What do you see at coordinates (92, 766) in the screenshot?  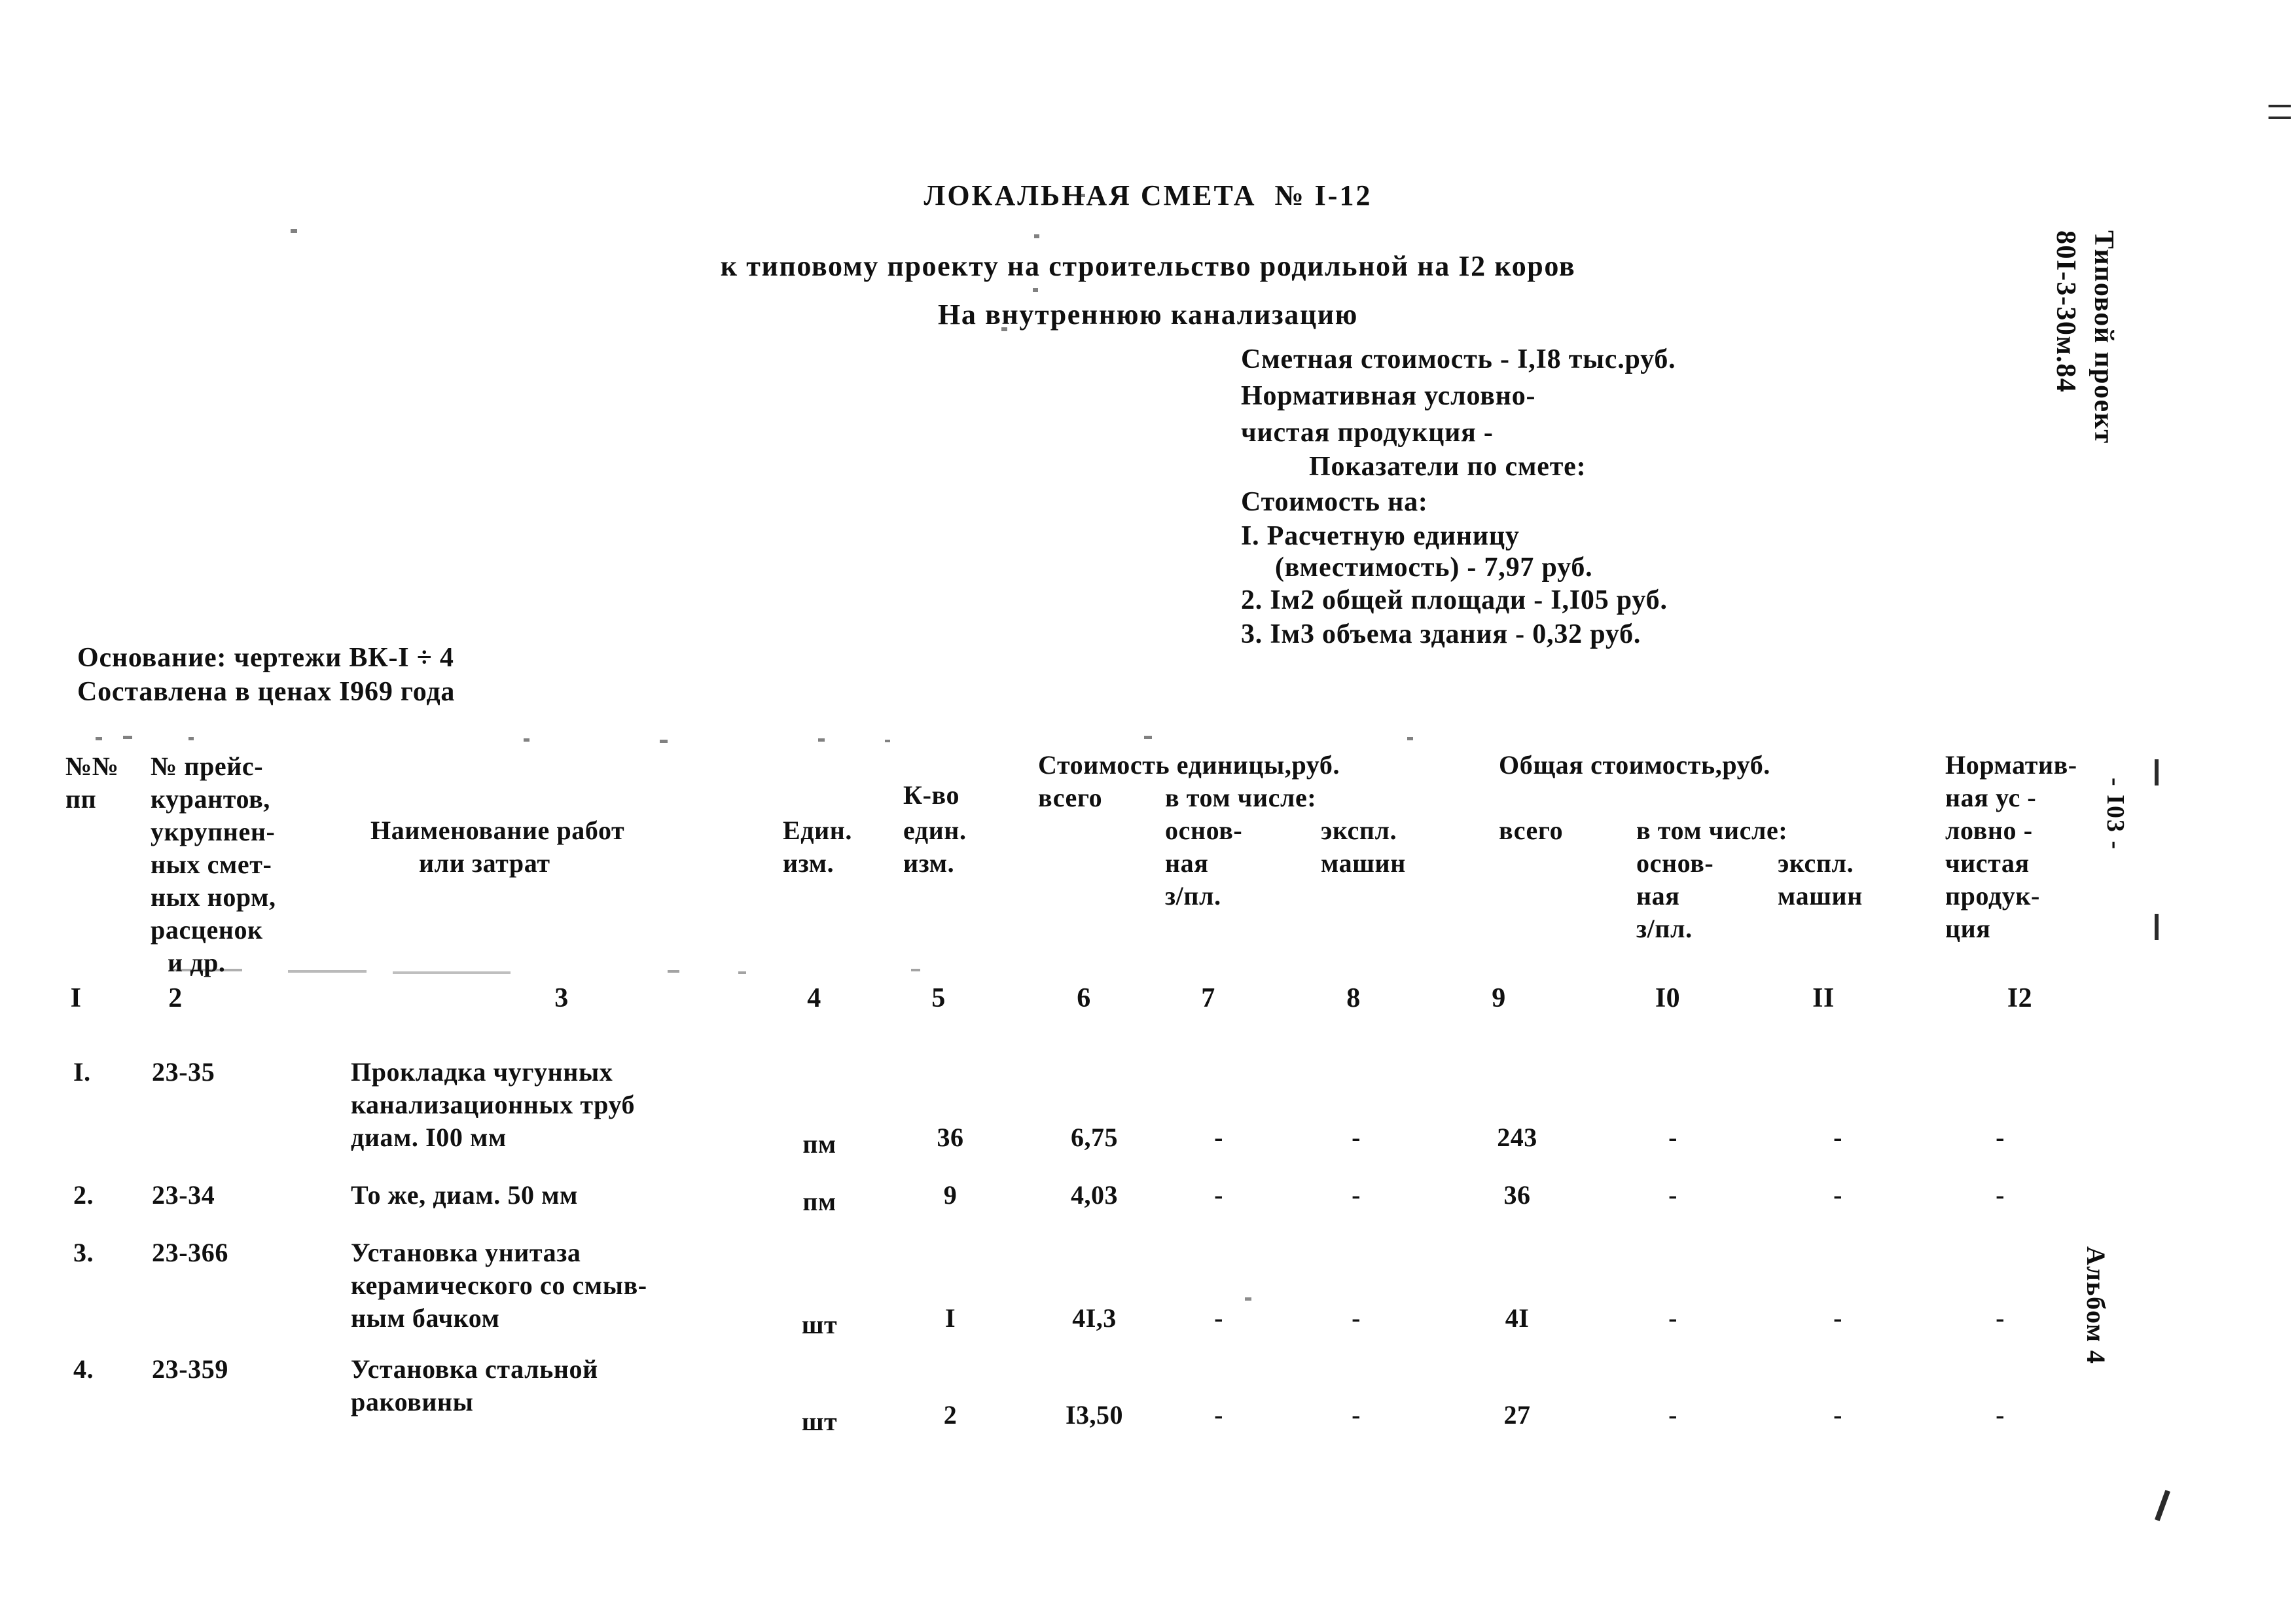 I see `header-col1-line1: №№` at bounding box center [92, 766].